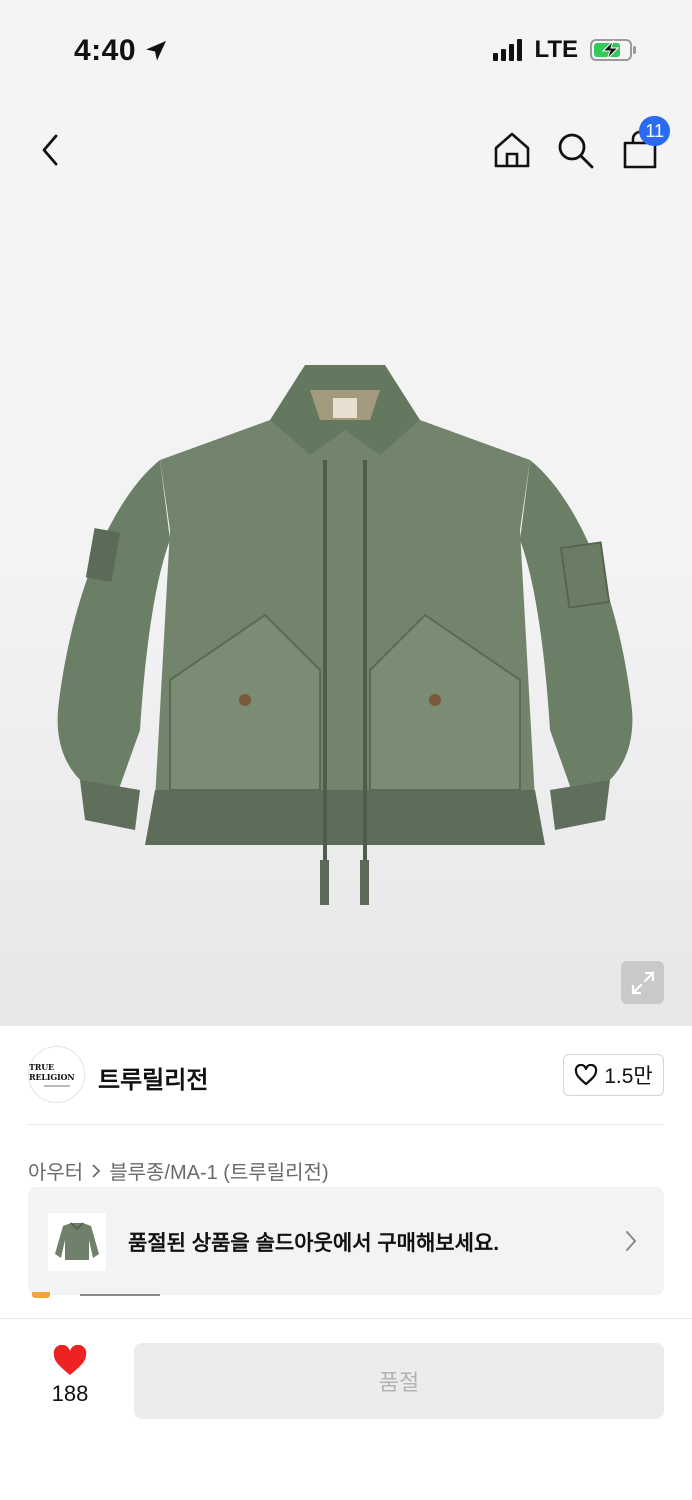 This screenshot has height=1500, width=692. What do you see at coordinates (52, 1072) in the screenshot?
I see `brand-logo-text: TRUE RELIGION` at bounding box center [52, 1072].